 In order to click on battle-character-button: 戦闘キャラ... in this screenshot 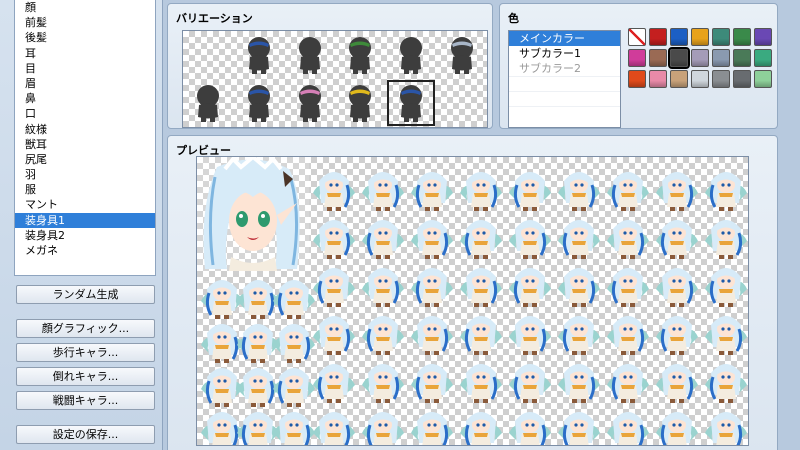, I will do `click(85, 400)`.